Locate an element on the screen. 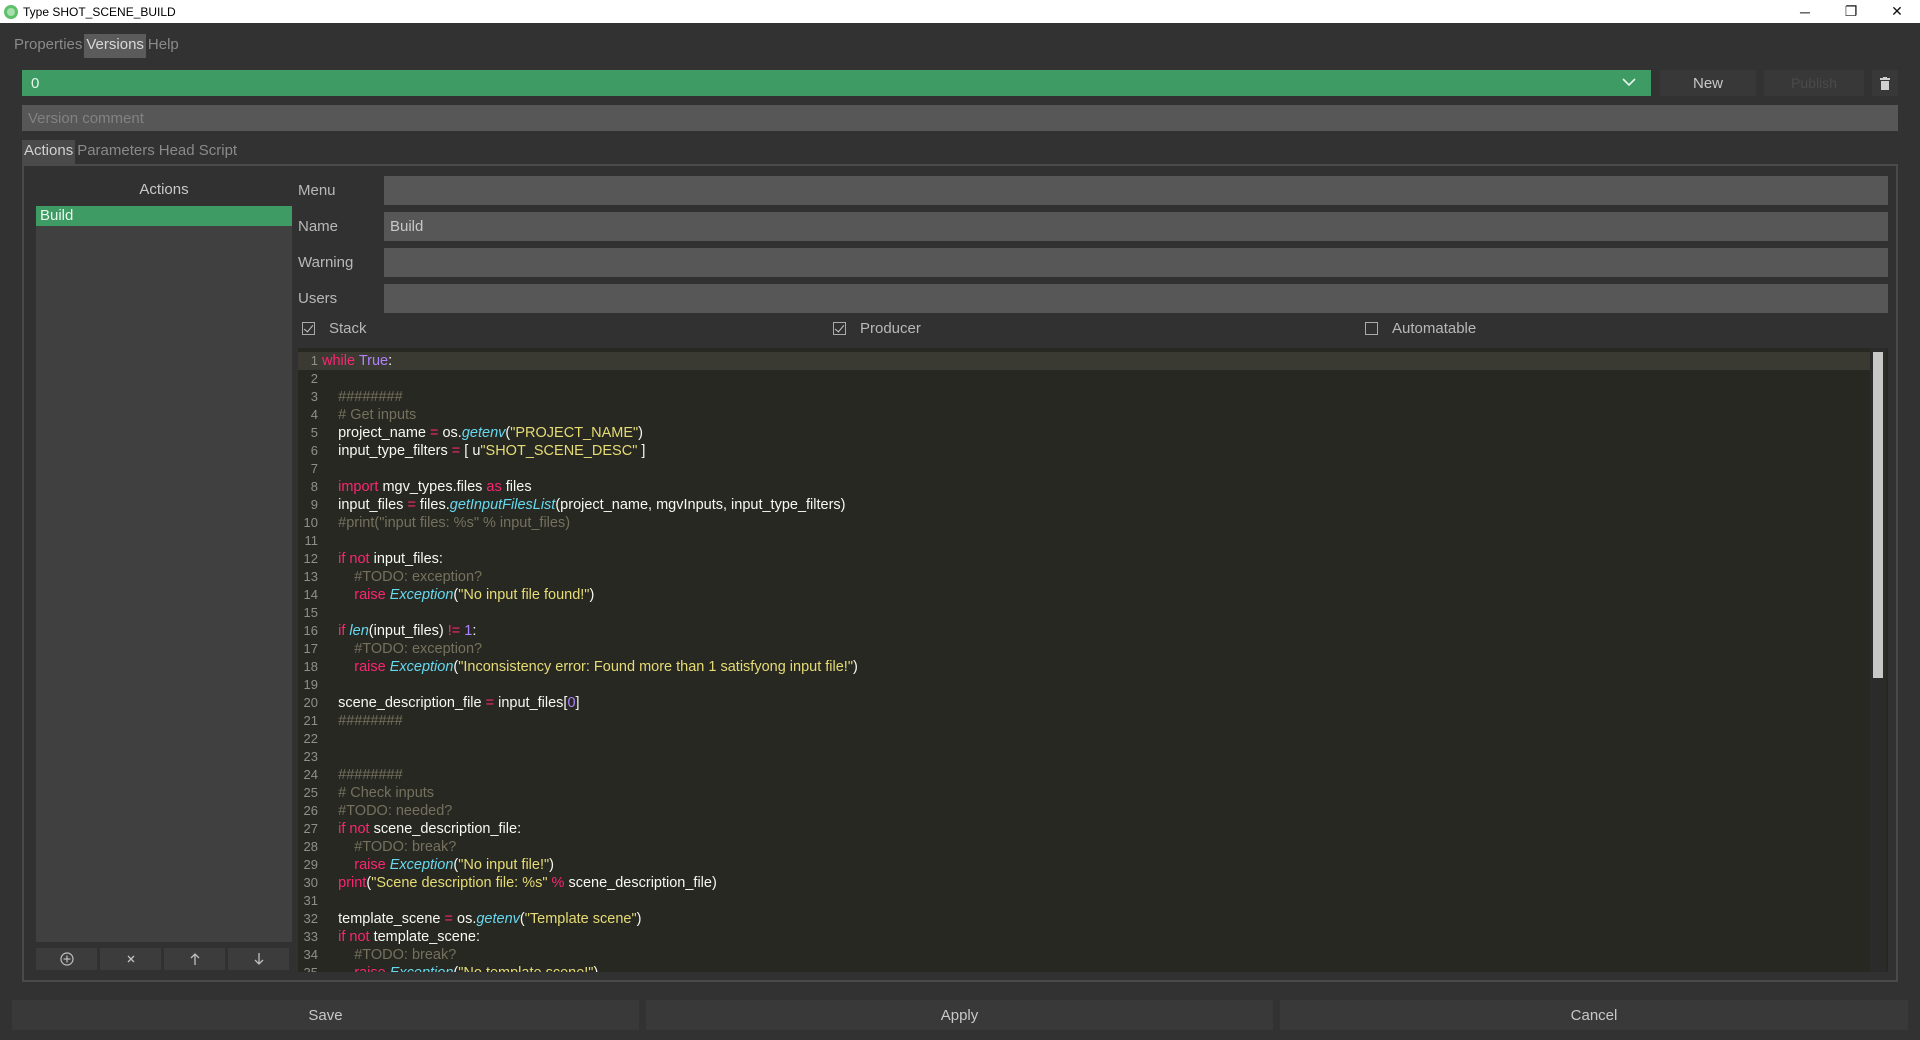 This screenshot has width=1920, height=1040. line-number: 3 is located at coordinates (314, 396).